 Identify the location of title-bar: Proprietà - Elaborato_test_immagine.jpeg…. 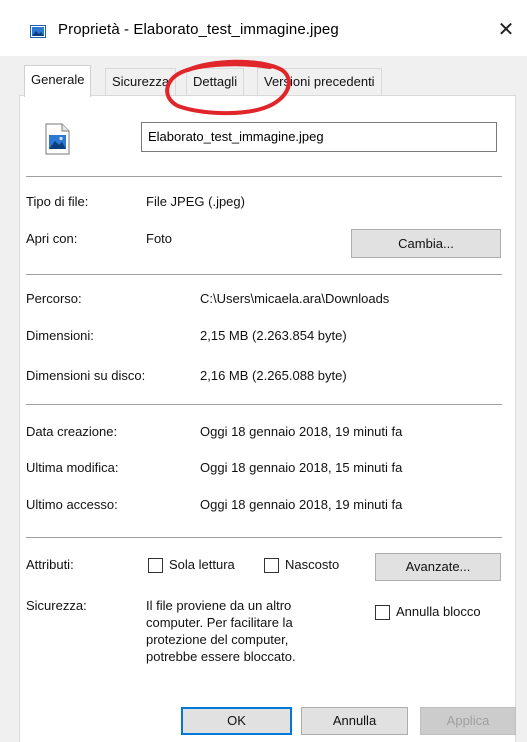
(263, 28).